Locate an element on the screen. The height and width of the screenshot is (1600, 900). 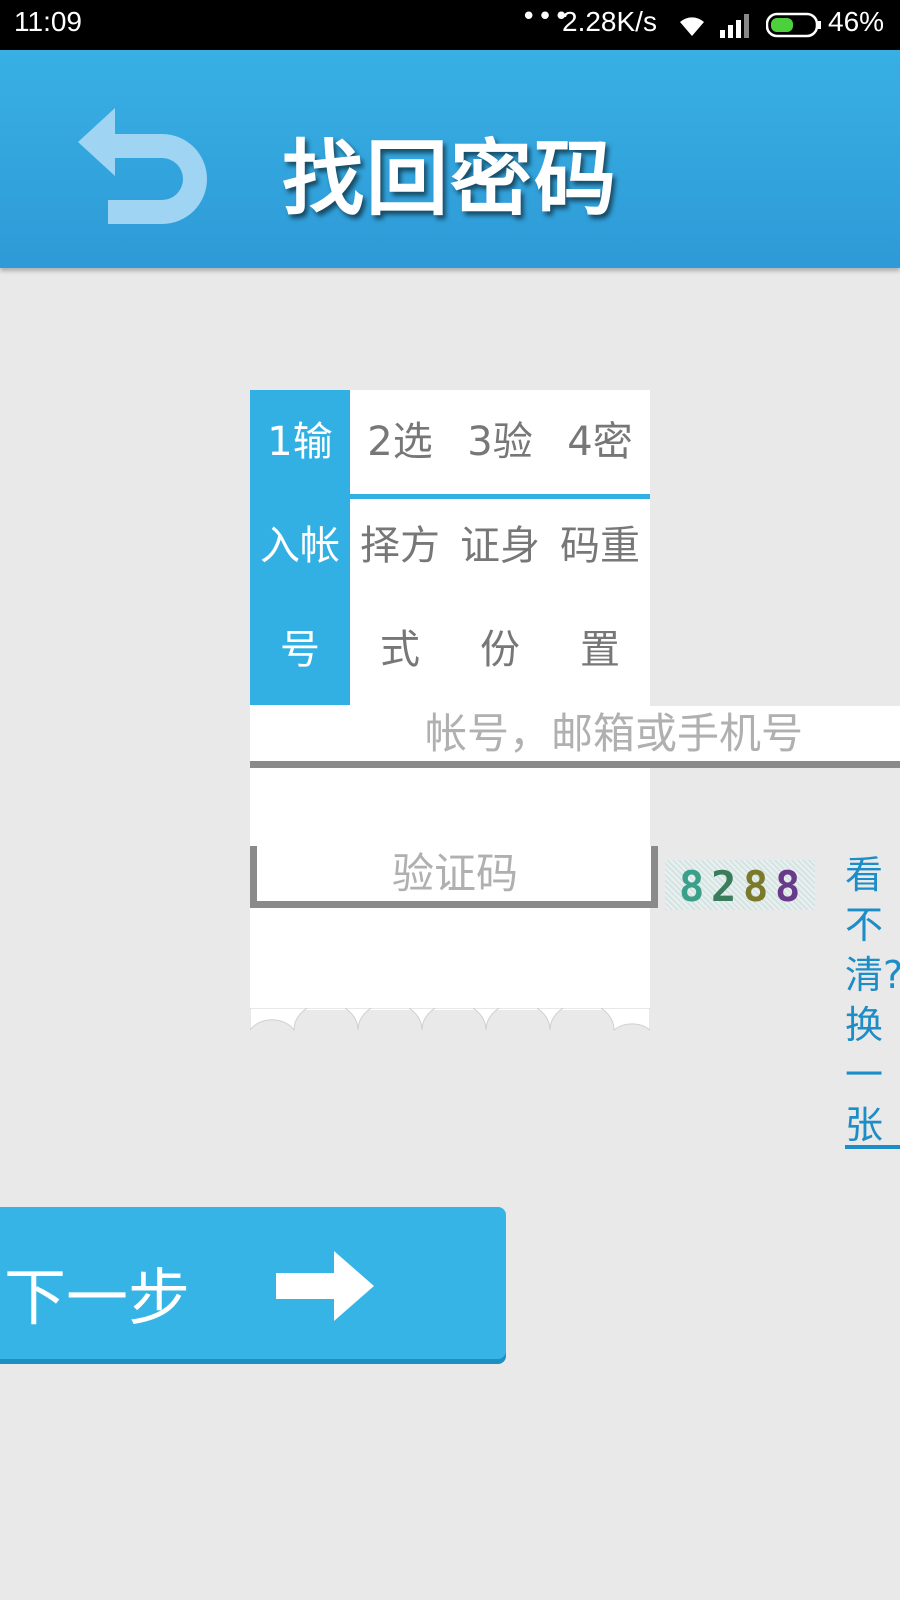
refresh-captcha-link: 看不清?换一张 is located at coordinates (872, 1000).